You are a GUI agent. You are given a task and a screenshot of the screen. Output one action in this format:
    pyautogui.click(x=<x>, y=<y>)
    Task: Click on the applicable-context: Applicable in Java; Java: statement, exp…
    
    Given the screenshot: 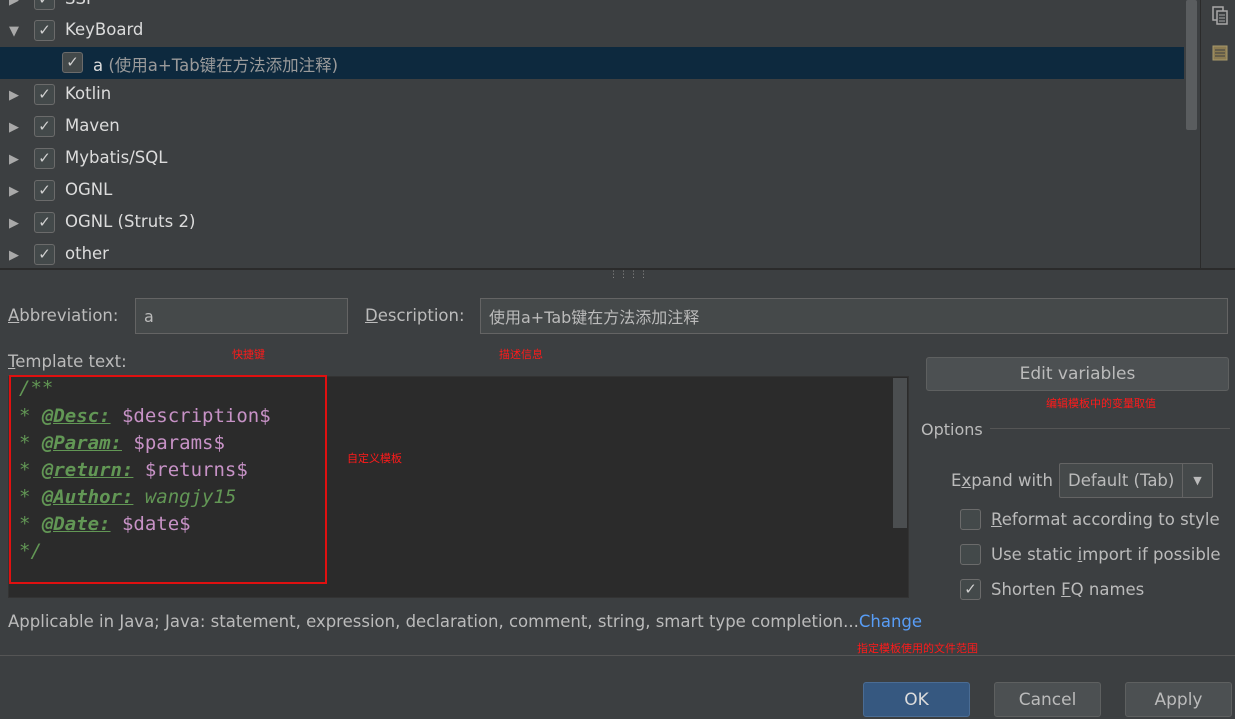 What is the action you would take?
    pyautogui.click(x=465, y=621)
    